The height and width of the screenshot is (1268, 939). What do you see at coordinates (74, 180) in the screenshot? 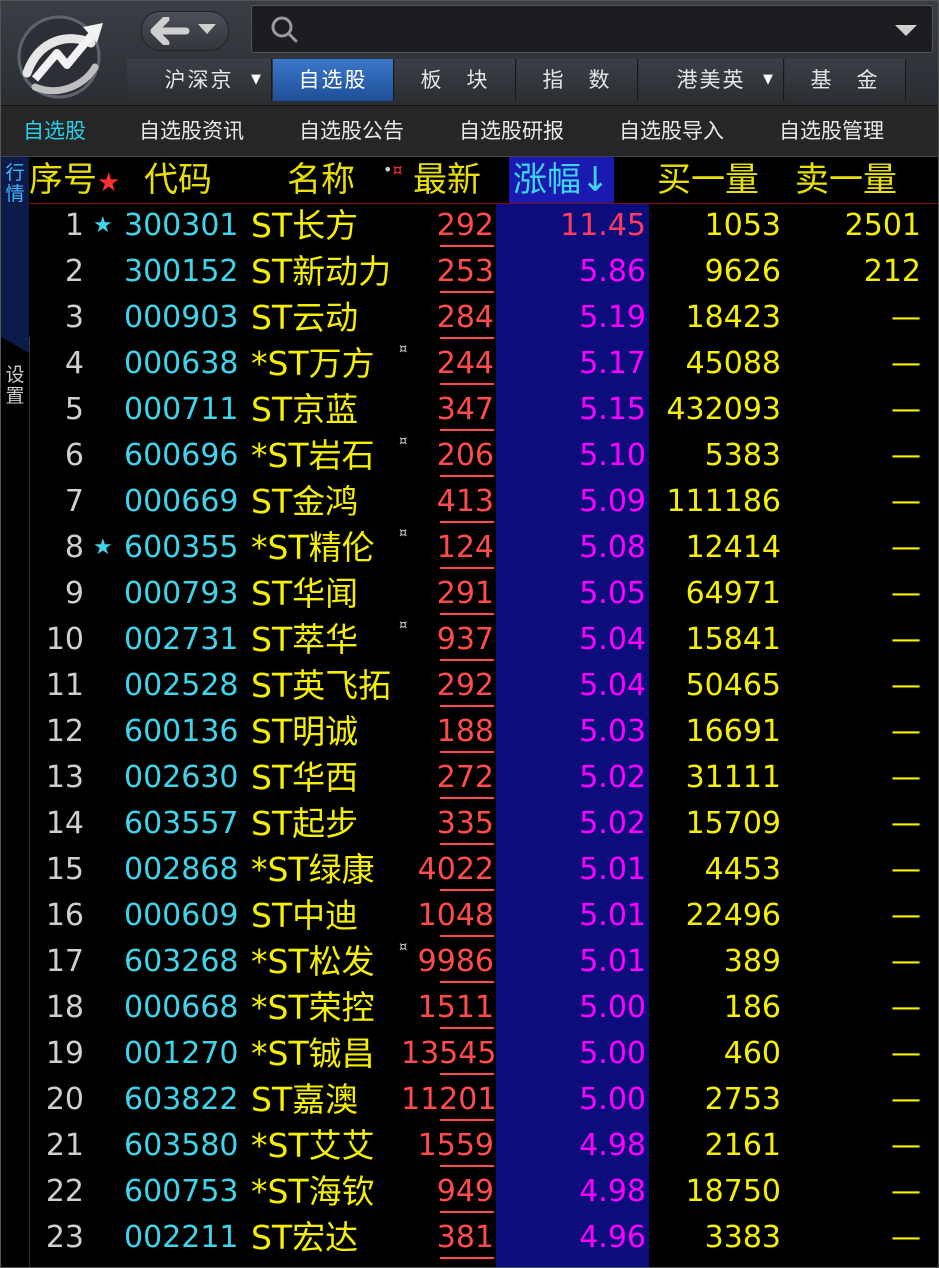
I see `col-index-header: 序号★` at bounding box center [74, 180].